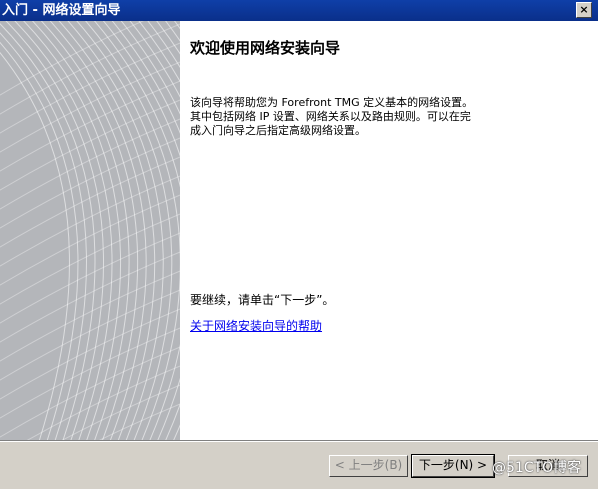 The height and width of the screenshot is (489, 598). I want to click on help-link: 关于网络安装向导的帮助, so click(256, 325).